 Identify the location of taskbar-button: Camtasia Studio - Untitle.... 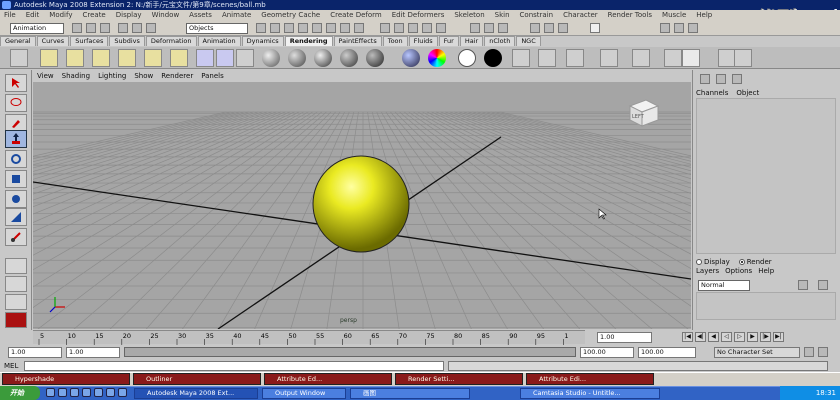
(590, 393).